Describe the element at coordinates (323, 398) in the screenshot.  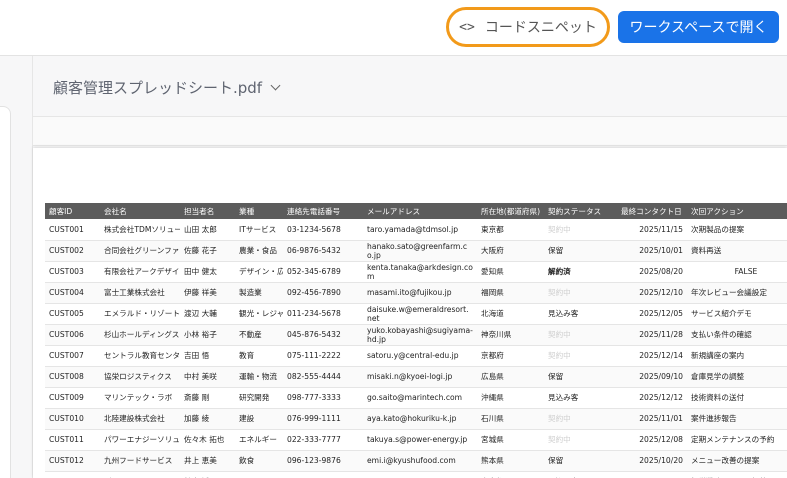
I see `table-cell: 098-777-3333` at that location.